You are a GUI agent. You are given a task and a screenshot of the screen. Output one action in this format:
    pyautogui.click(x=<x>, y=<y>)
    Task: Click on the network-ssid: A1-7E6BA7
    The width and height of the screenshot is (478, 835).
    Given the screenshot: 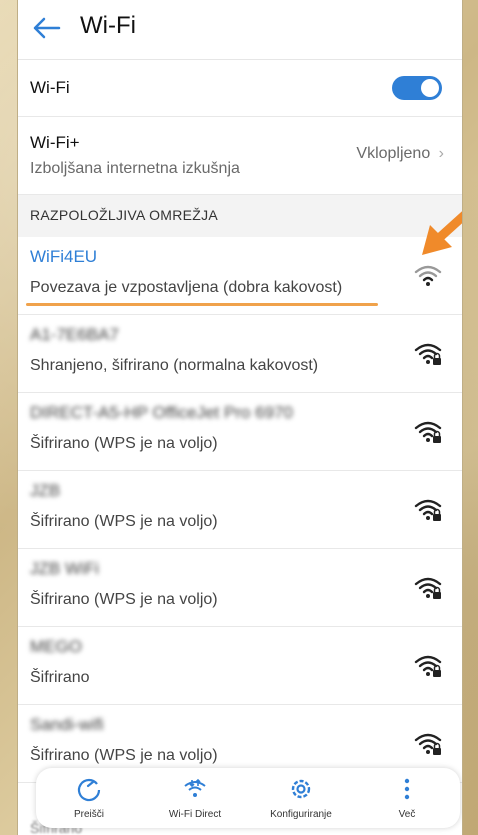 What is the action you would take?
    pyautogui.click(x=74, y=334)
    